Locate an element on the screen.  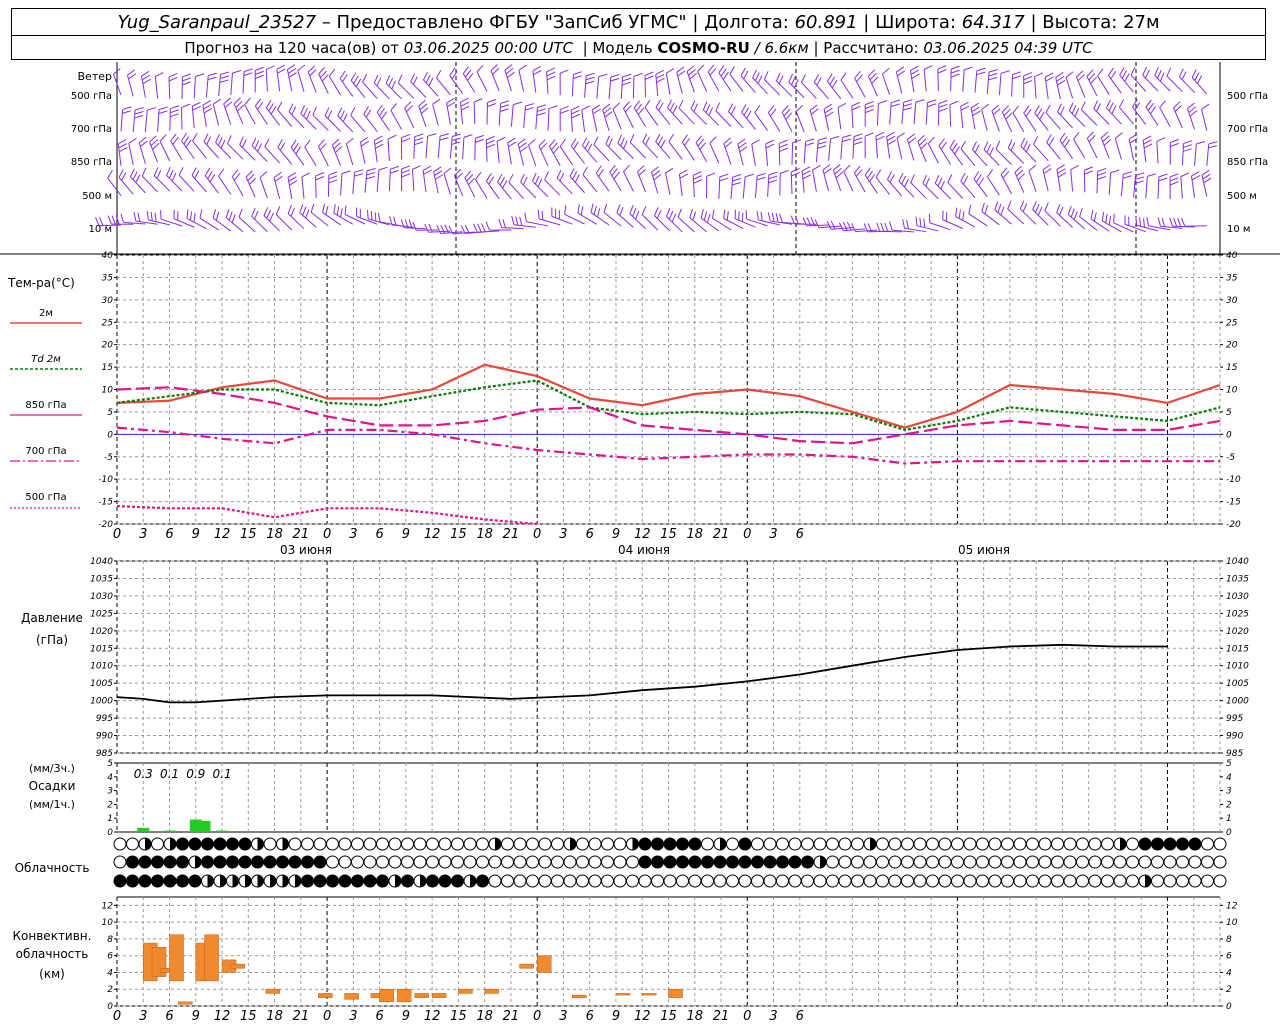
precip-ytick-label: 5 is located at coordinates (110, 764).